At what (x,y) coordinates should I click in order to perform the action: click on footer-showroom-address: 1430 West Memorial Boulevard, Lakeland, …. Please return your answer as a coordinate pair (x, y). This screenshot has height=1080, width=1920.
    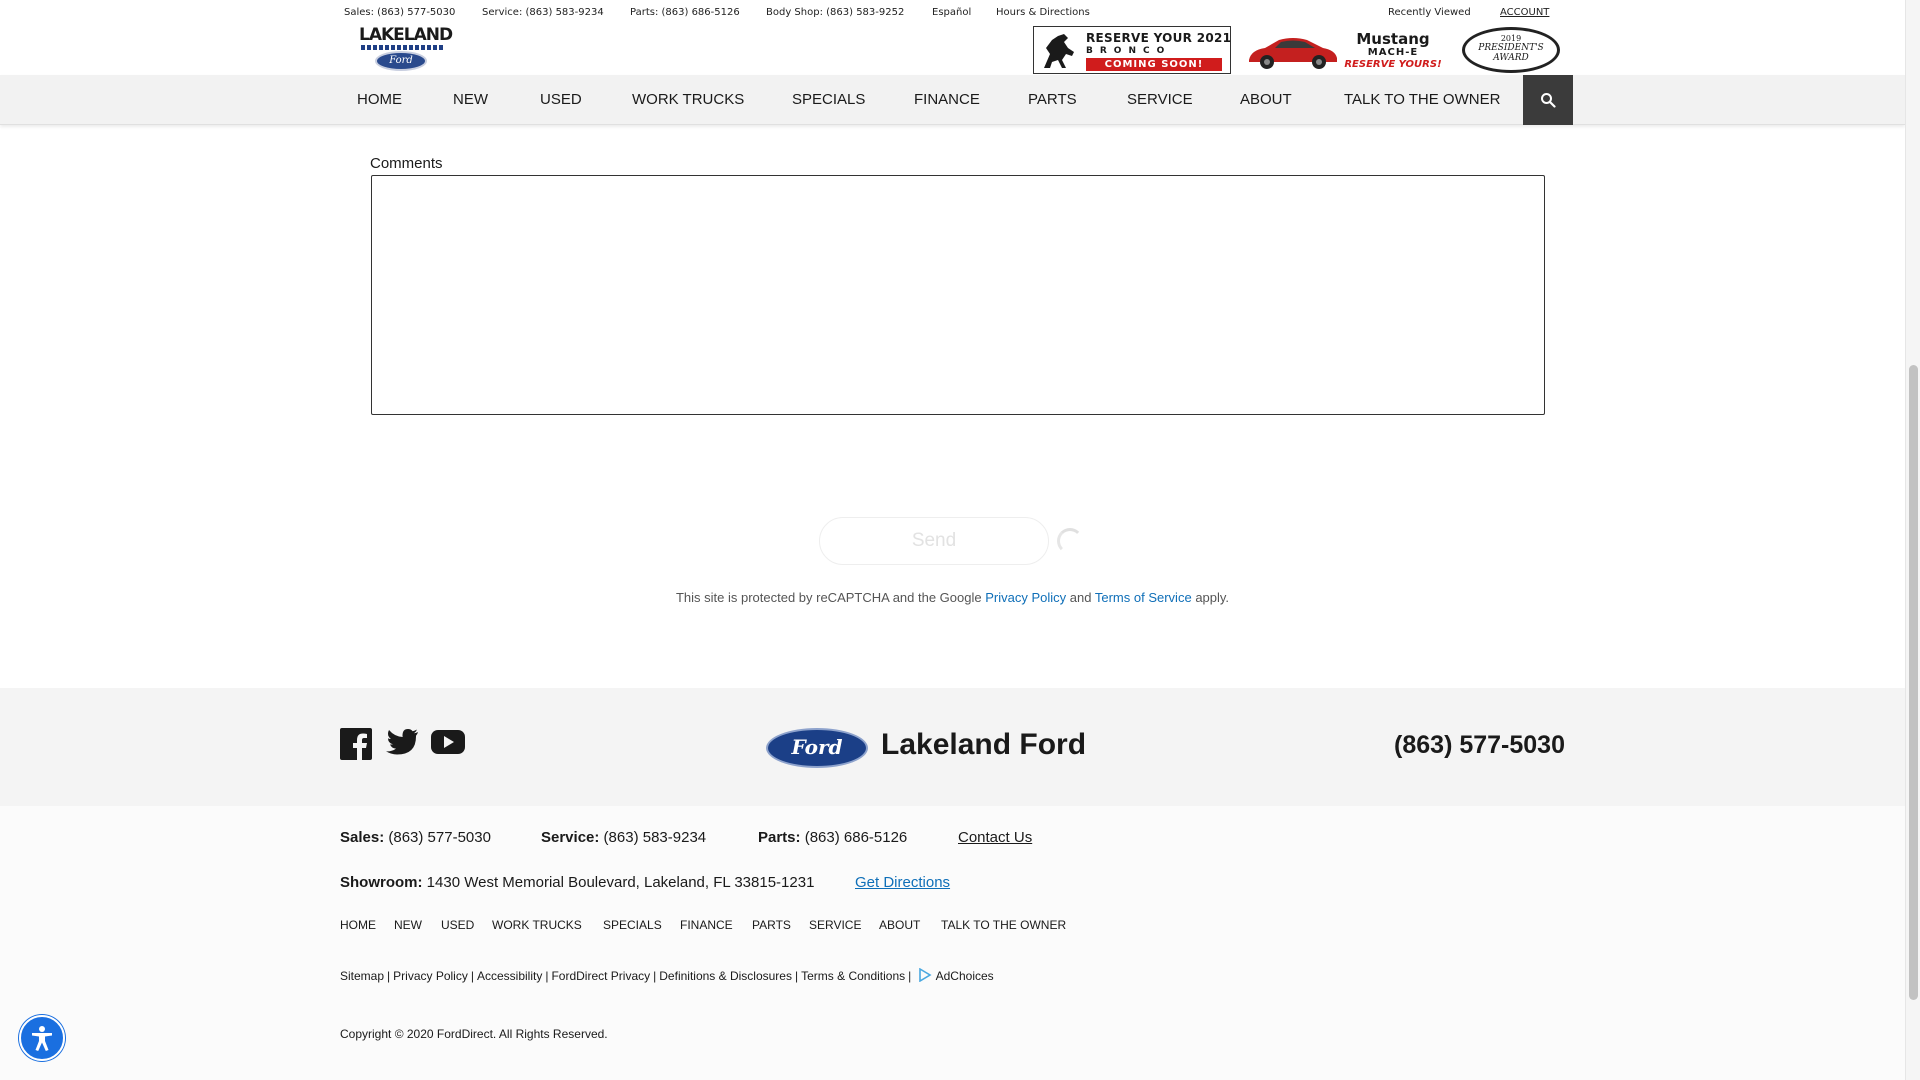
    Looking at the image, I should click on (620, 882).